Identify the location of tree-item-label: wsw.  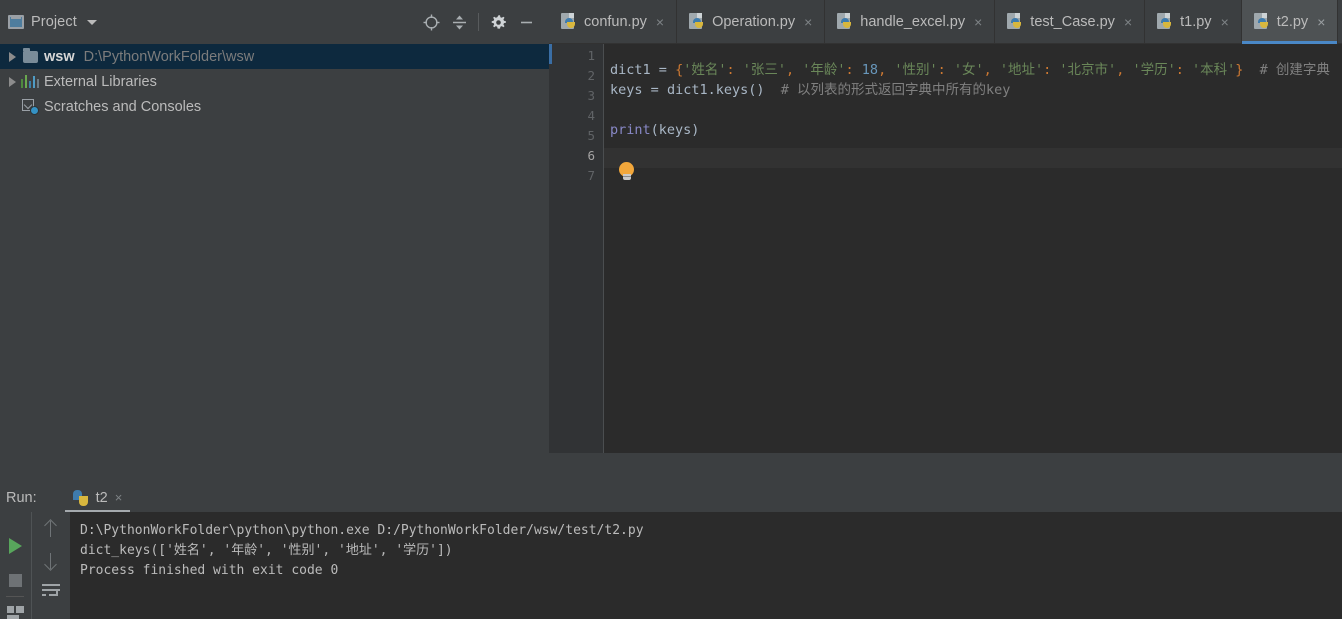
(59, 56).